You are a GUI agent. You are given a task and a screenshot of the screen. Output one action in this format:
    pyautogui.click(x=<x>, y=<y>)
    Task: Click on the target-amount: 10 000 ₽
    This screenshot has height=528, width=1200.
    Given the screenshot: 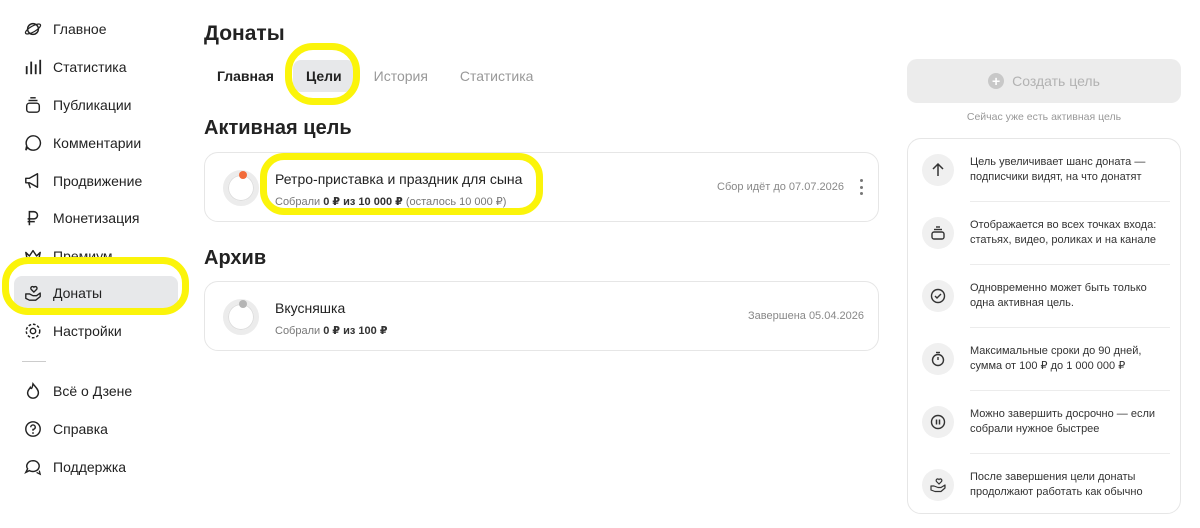 What is the action you would take?
    pyautogui.click(x=380, y=202)
    